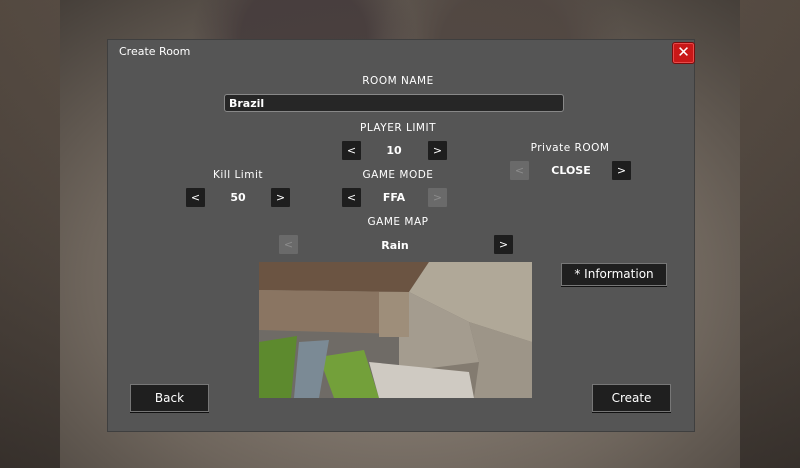  I want to click on back-button: Back, so click(169, 398).